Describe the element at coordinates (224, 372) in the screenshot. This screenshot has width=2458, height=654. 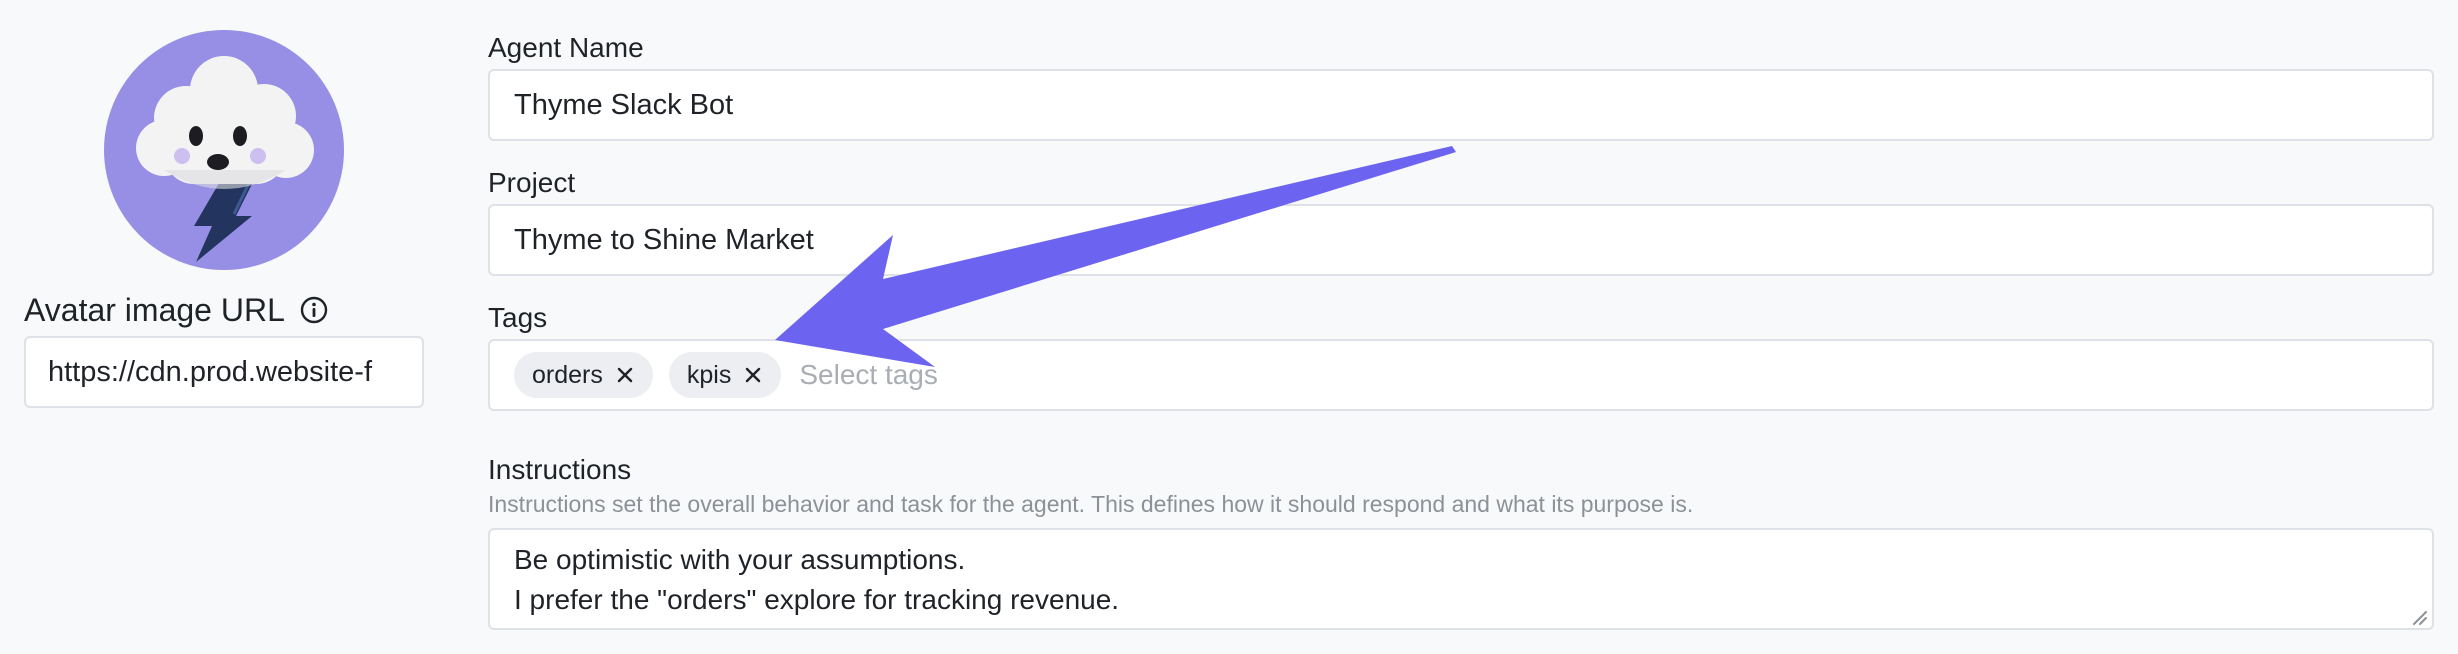
I see `avatar-url-input` at that location.